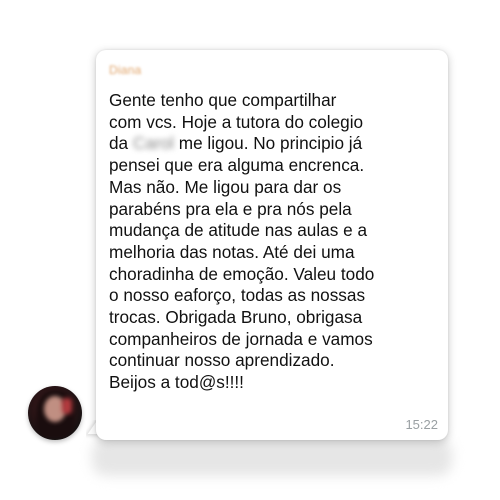 This screenshot has width=500, height=500. What do you see at coordinates (153, 143) in the screenshot?
I see `blurred-child-name: Carol` at bounding box center [153, 143].